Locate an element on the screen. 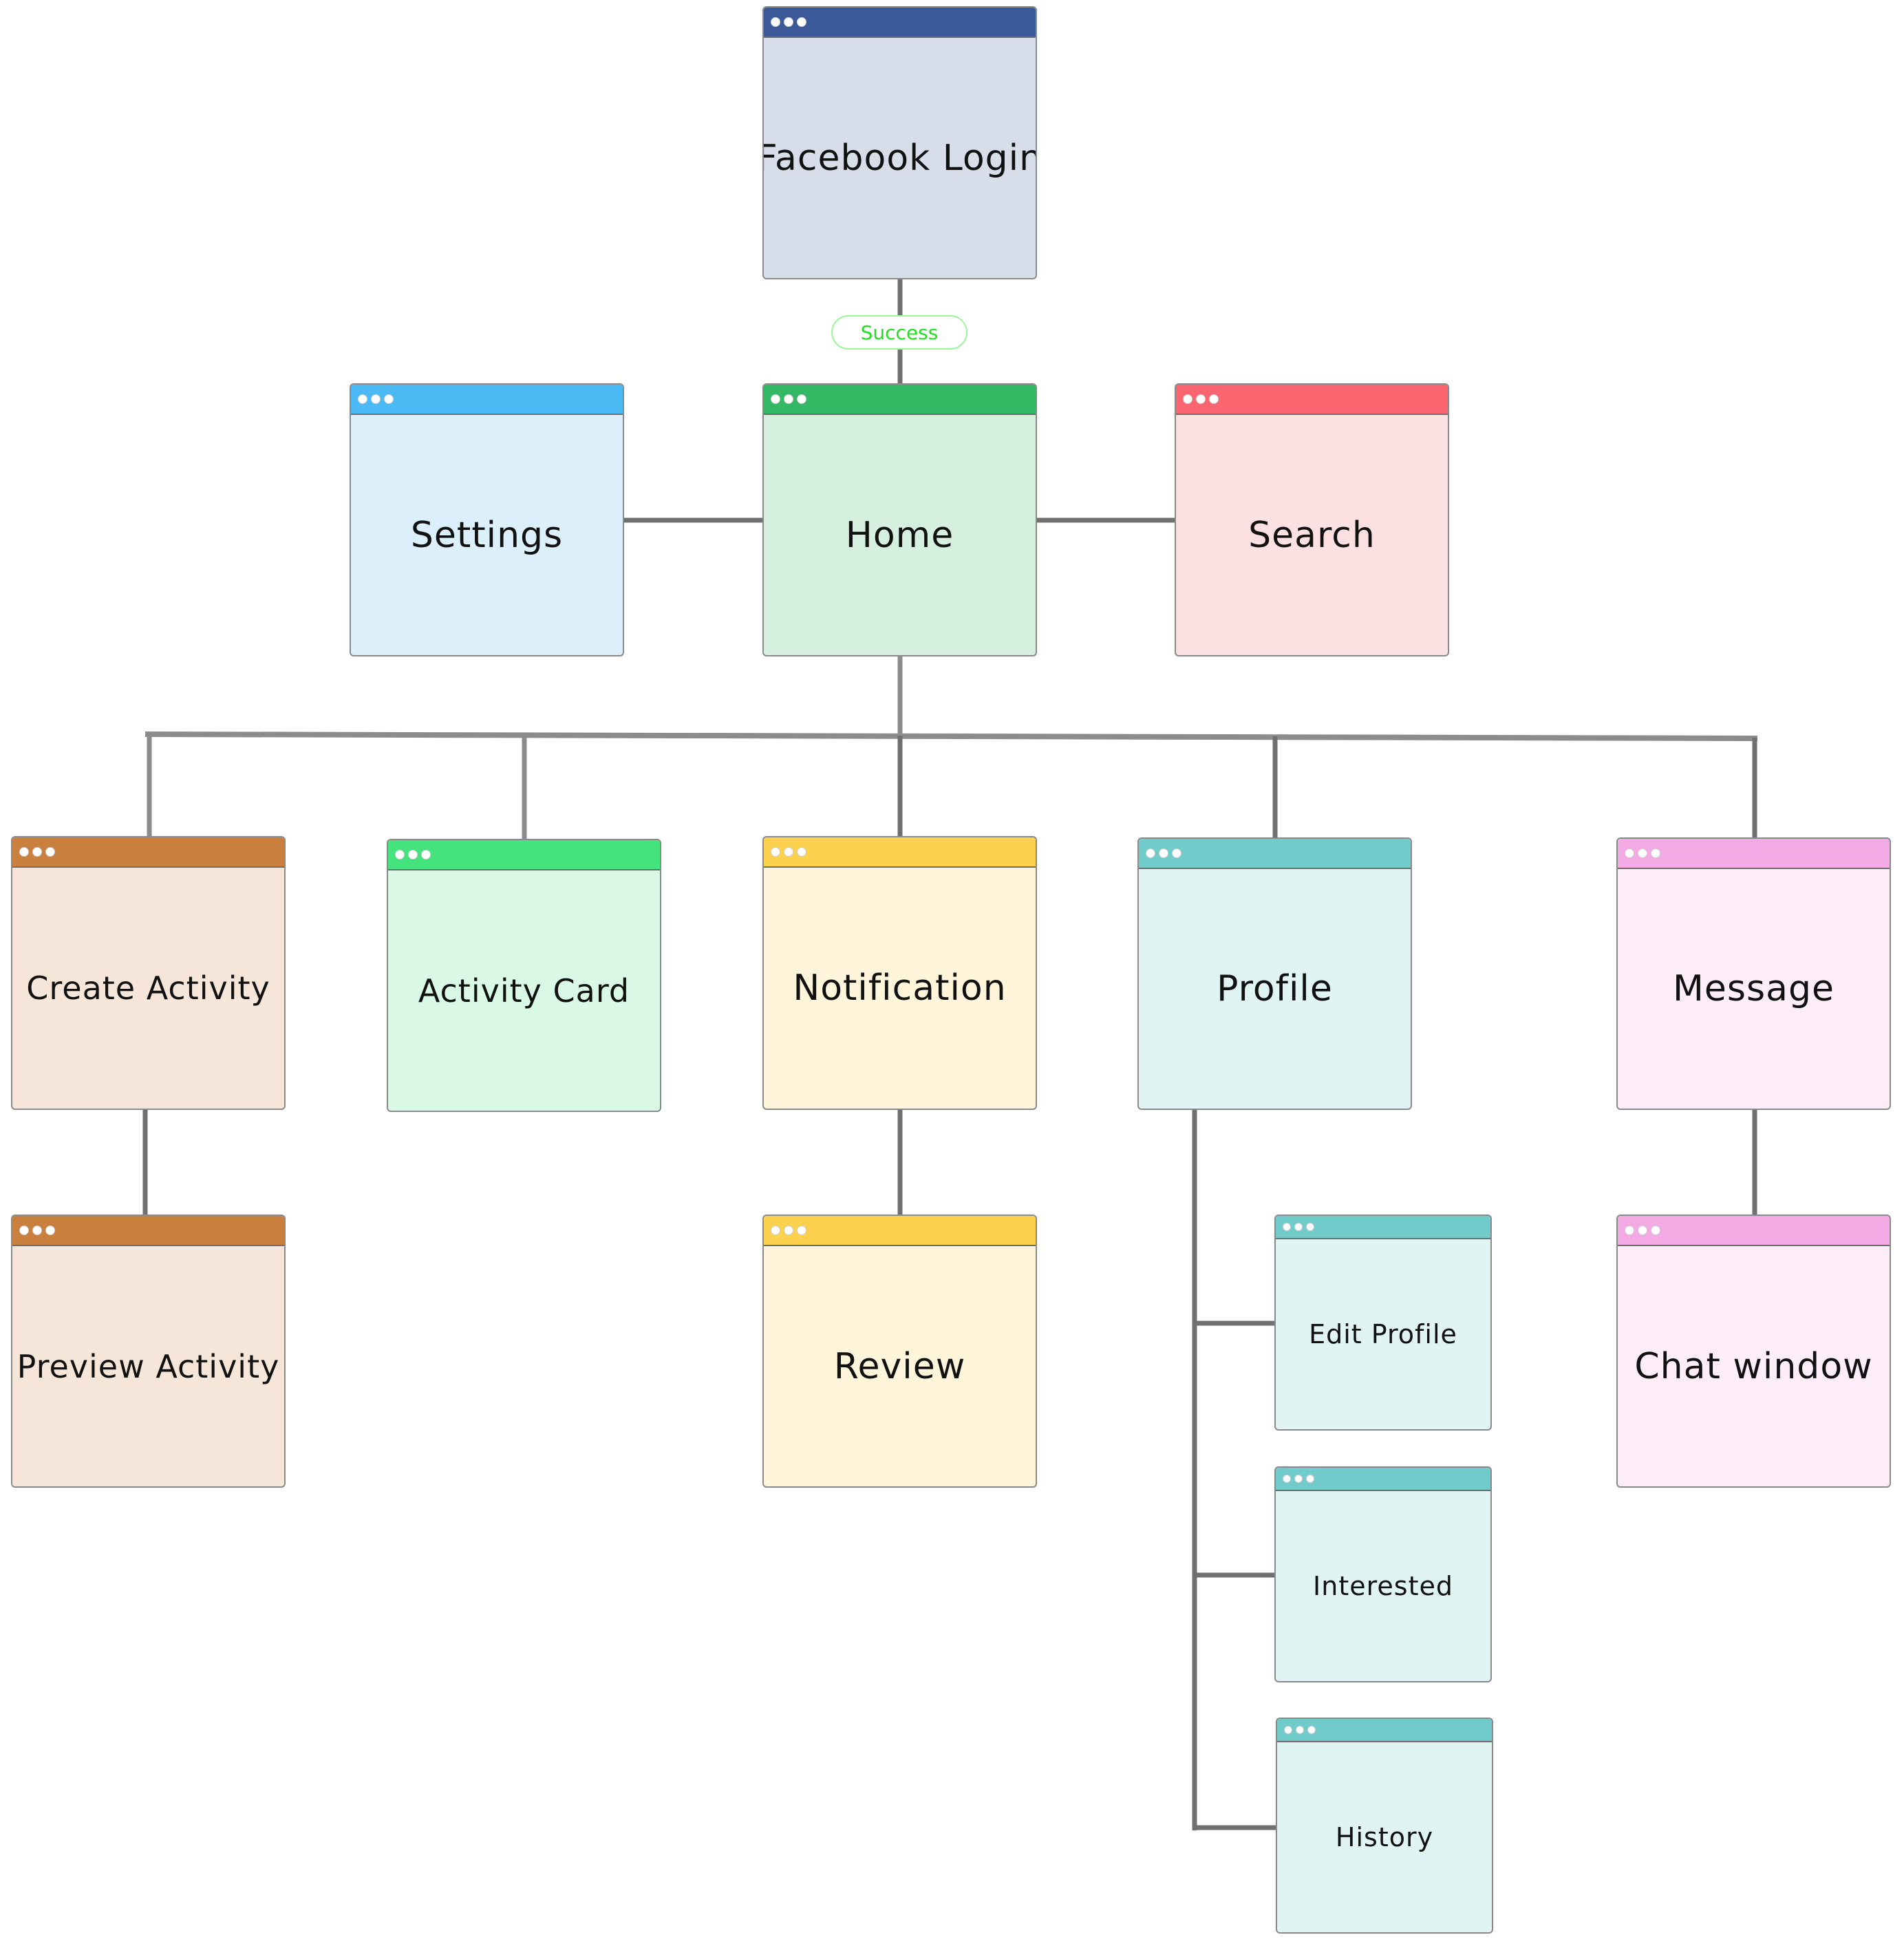 The image size is (1904, 1957). node-interested: Interested is located at coordinates (1383, 1574).